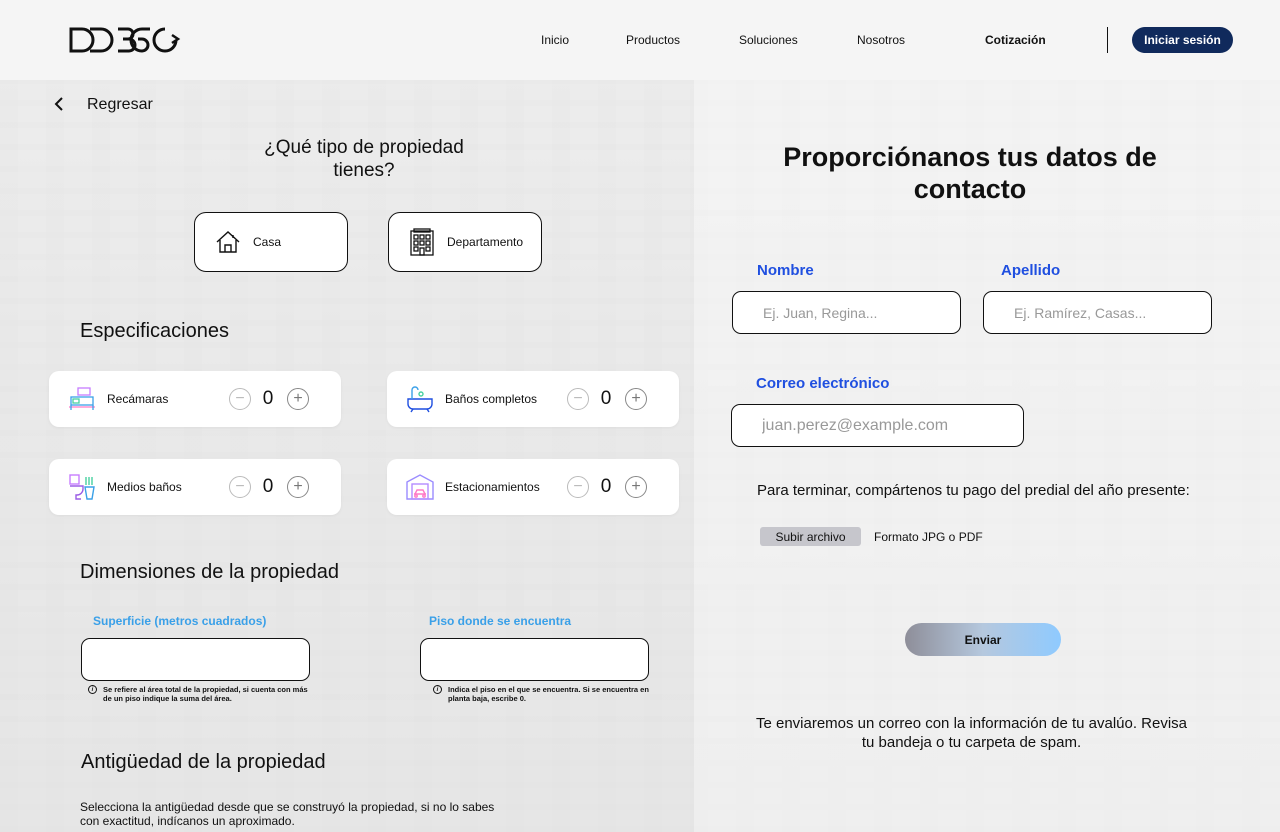  What do you see at coordinates (120, 104) in the screenshot?
I see `back-label: Regresar` at bounding box center [120, 104].